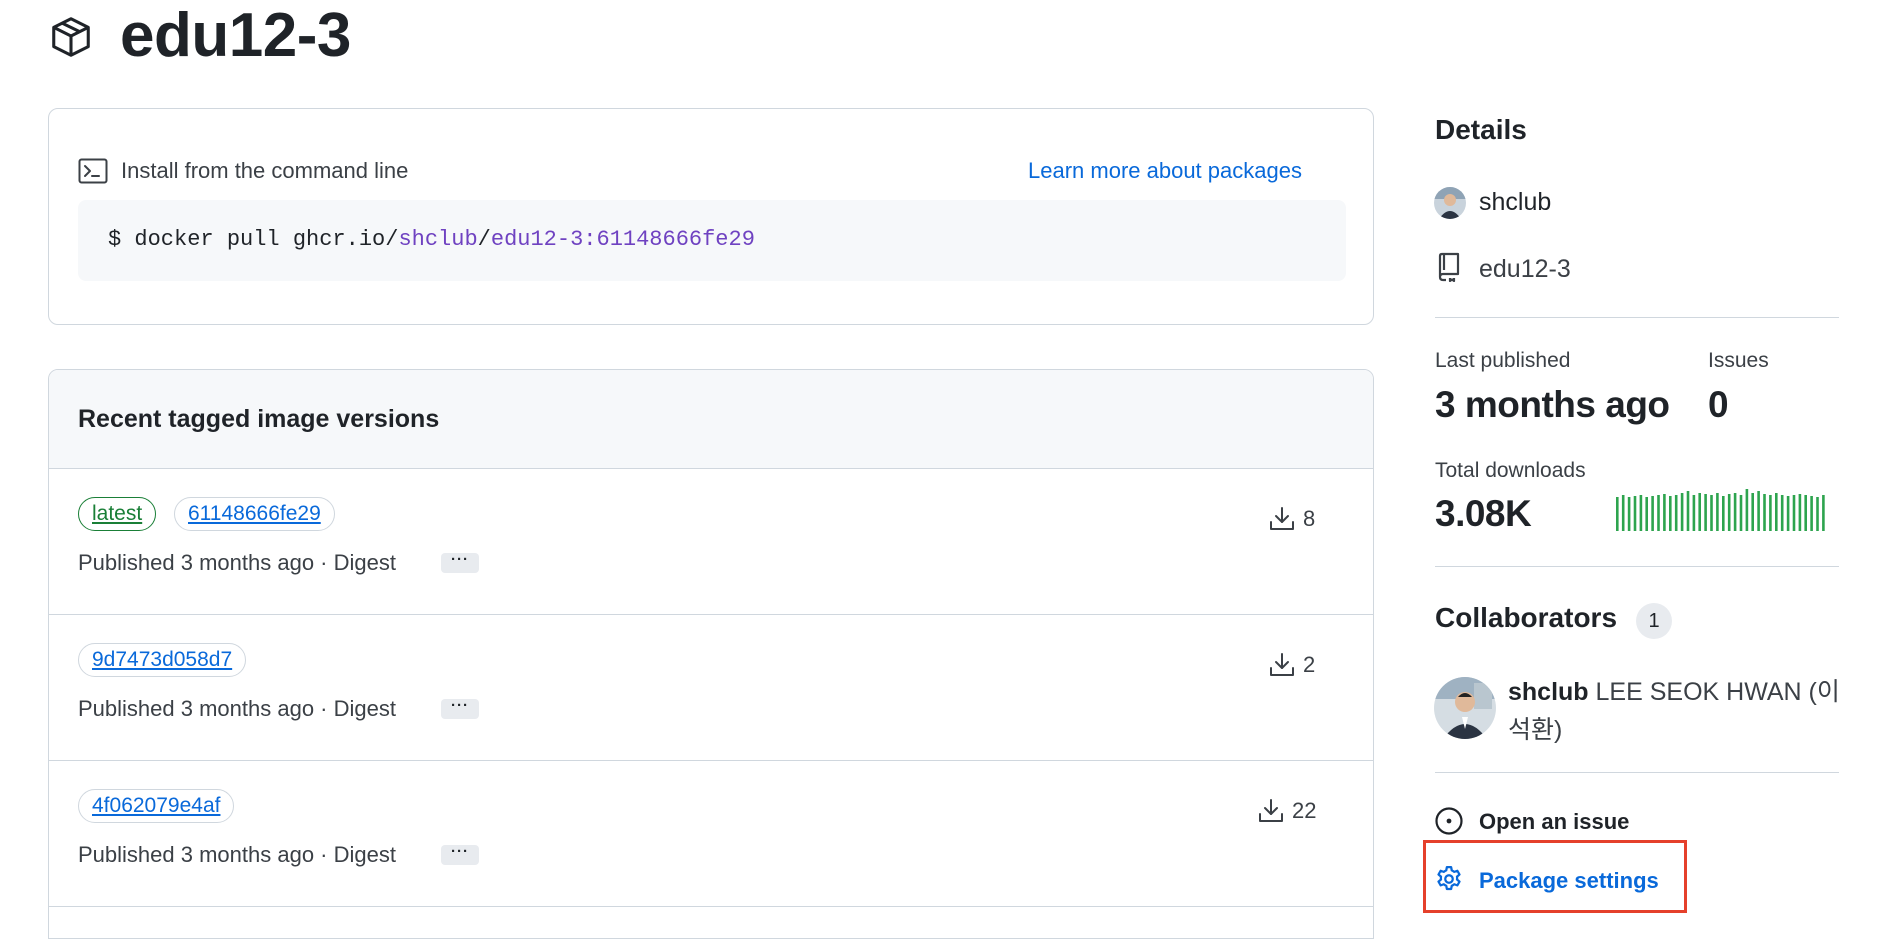  Describe the element at coordinates (259, 419) in the screenshot. I see `versions-title: Recent tagged image versions` at that location.